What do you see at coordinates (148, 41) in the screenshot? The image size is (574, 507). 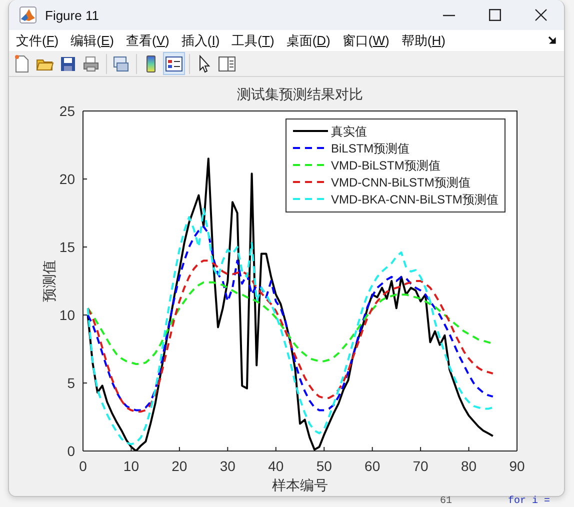 I see `menu-item: 查看(V)` at bounding box center [148, 41].